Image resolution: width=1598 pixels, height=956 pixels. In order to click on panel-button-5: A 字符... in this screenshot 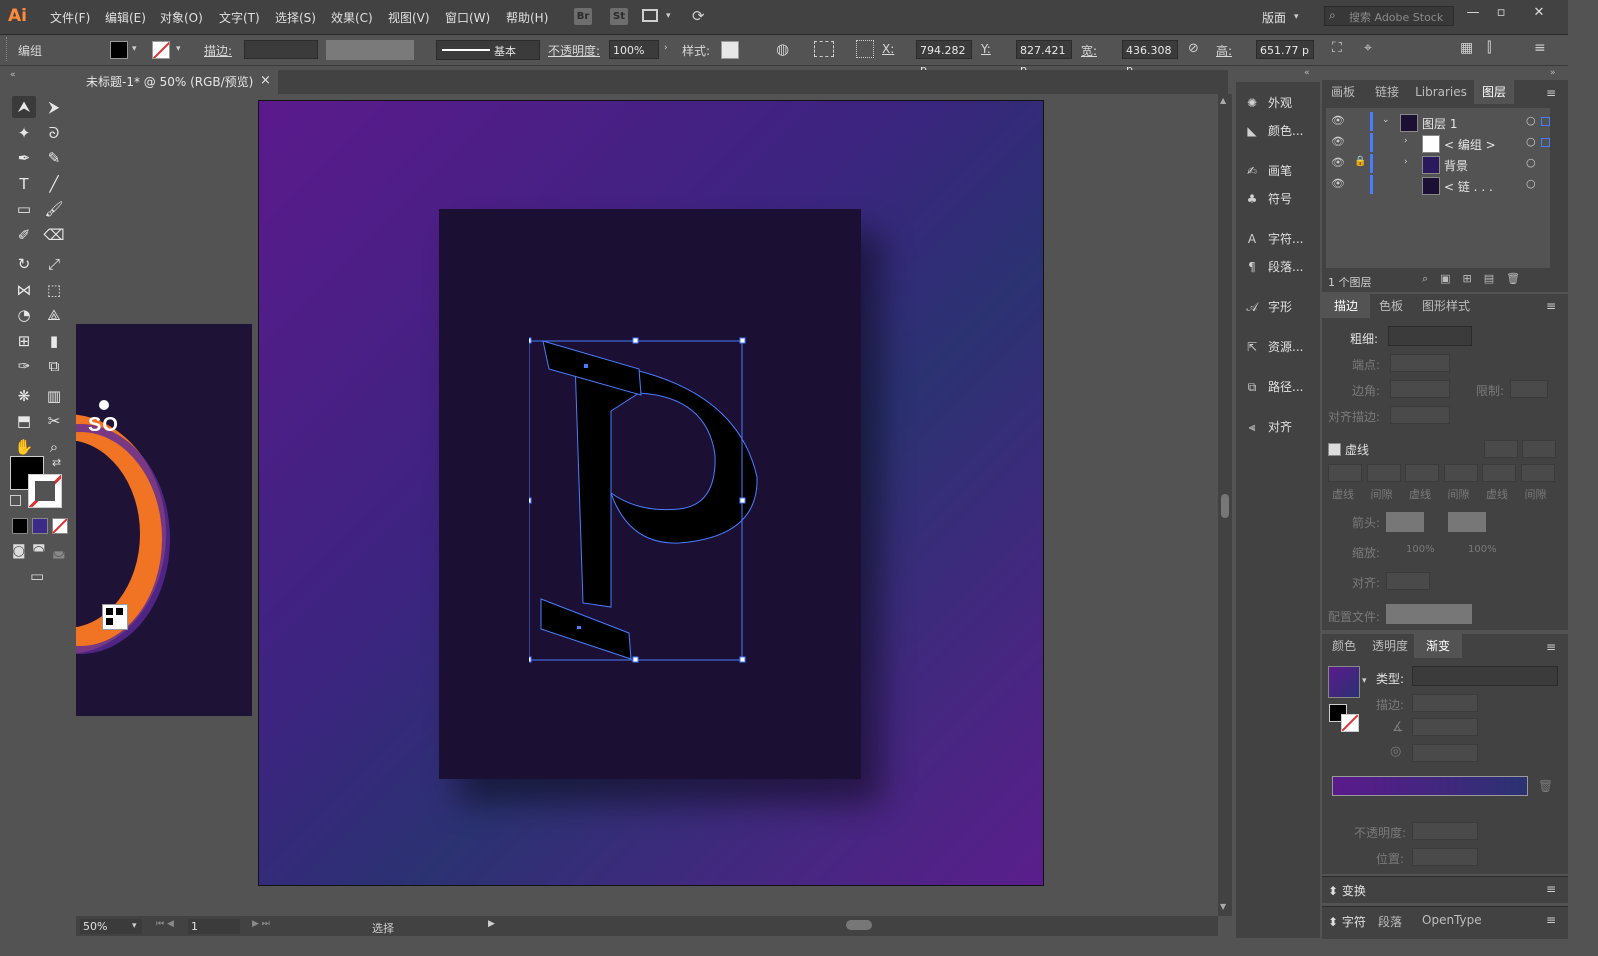, I will do `click(1281, 239)`.